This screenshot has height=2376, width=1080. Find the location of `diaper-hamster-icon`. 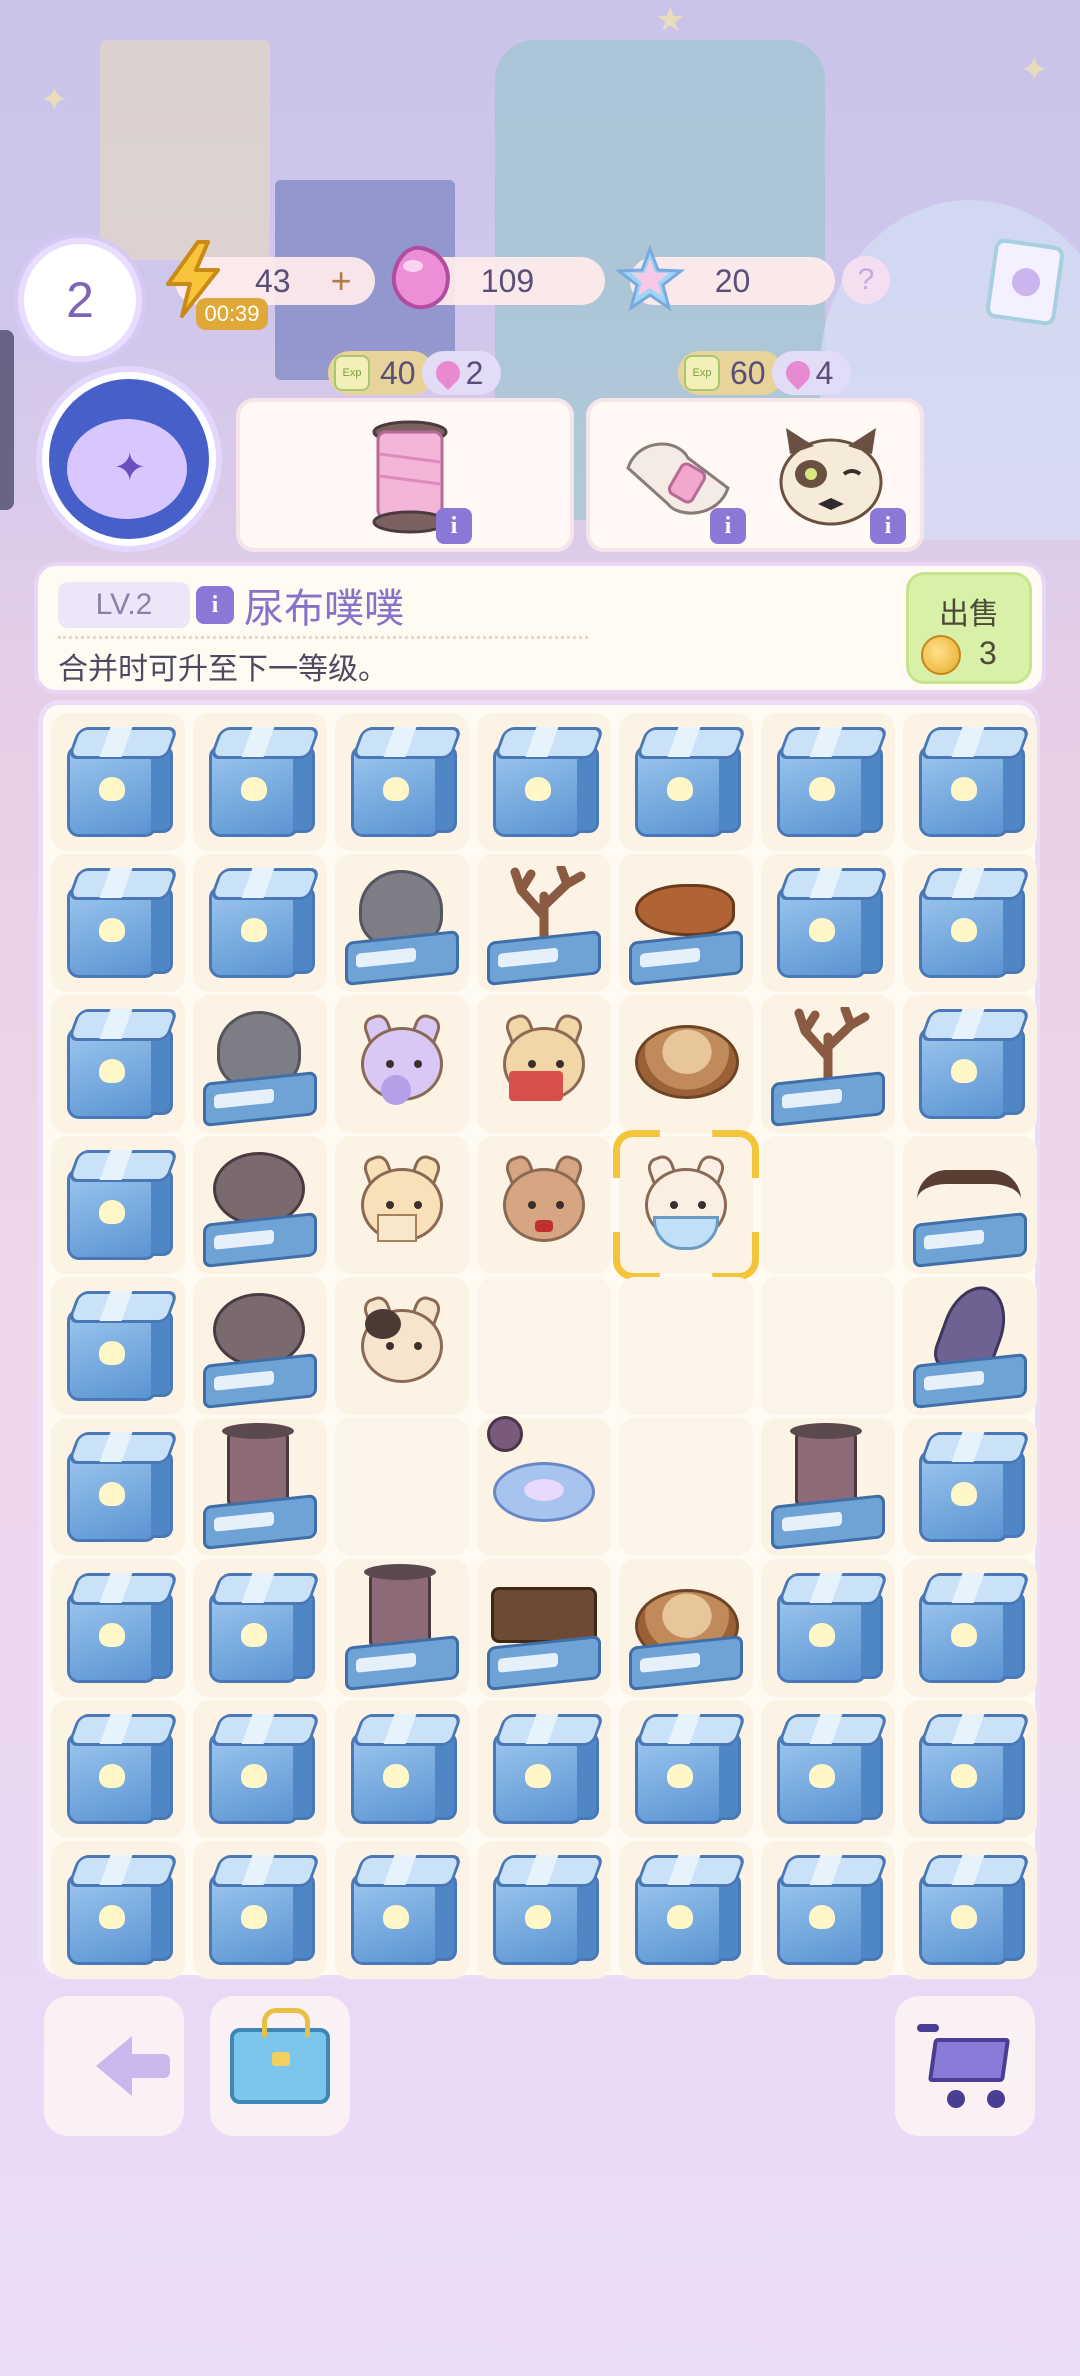

diaper-hamster-icon is located at coordinates (686, 1205).